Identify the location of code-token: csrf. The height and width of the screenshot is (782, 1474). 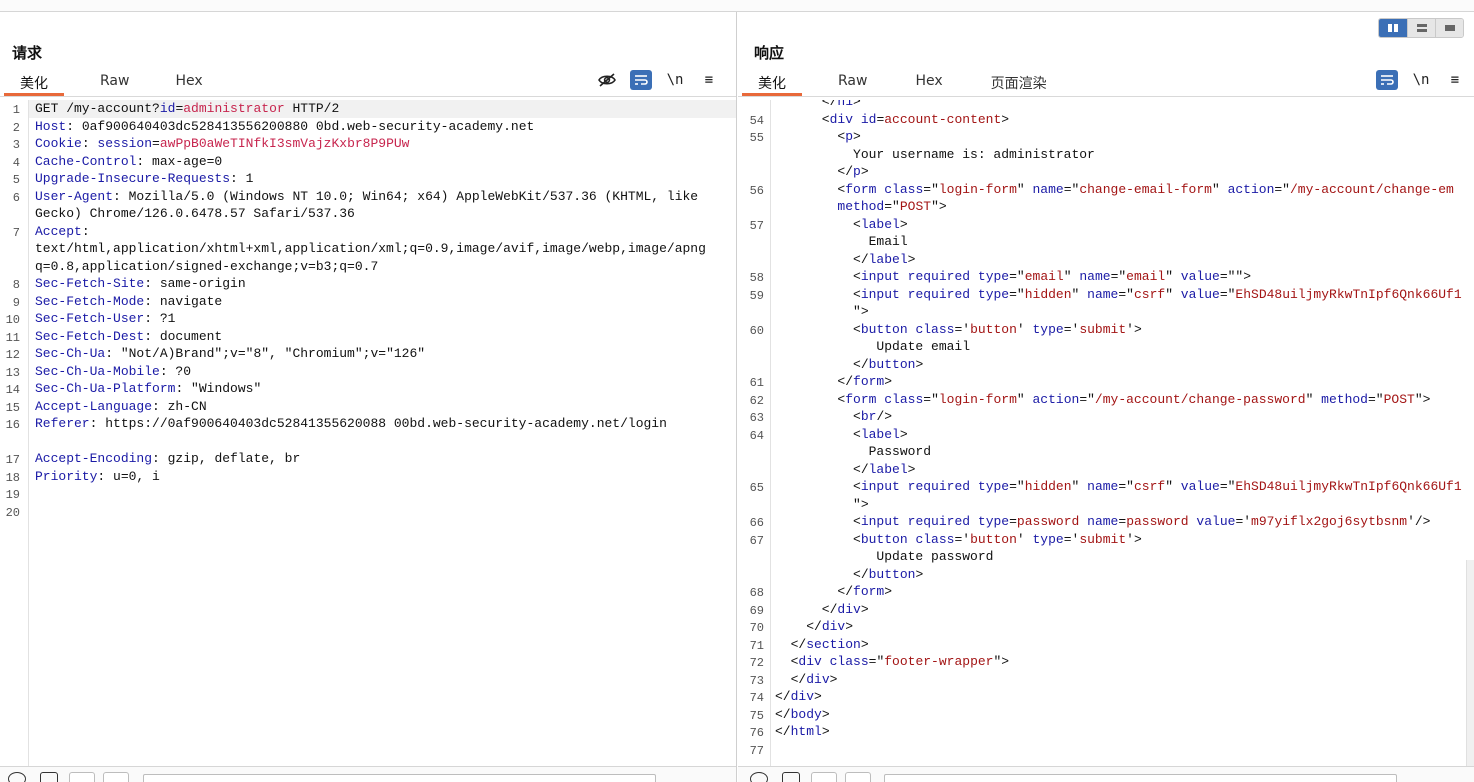
(1149, 294).